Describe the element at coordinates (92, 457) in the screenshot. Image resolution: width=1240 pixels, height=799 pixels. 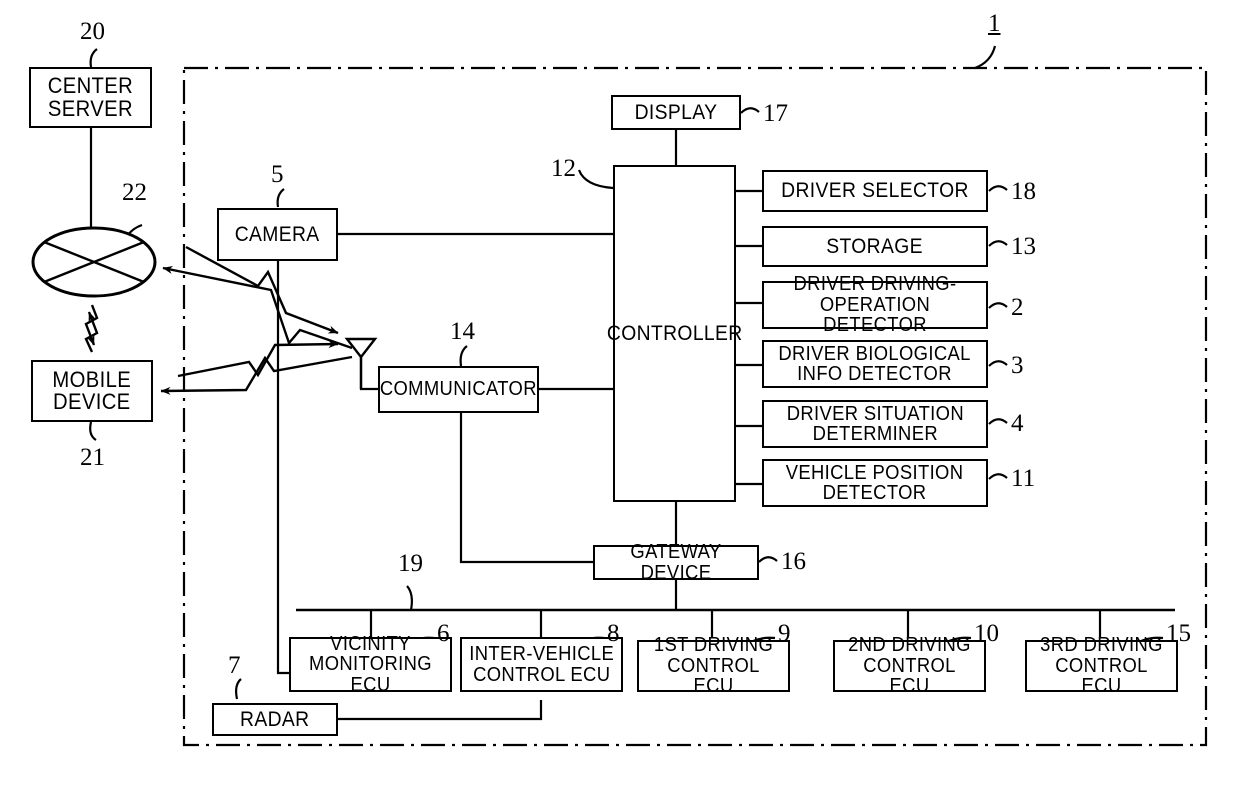
I see `ref-numeral-21: 21` at that location.